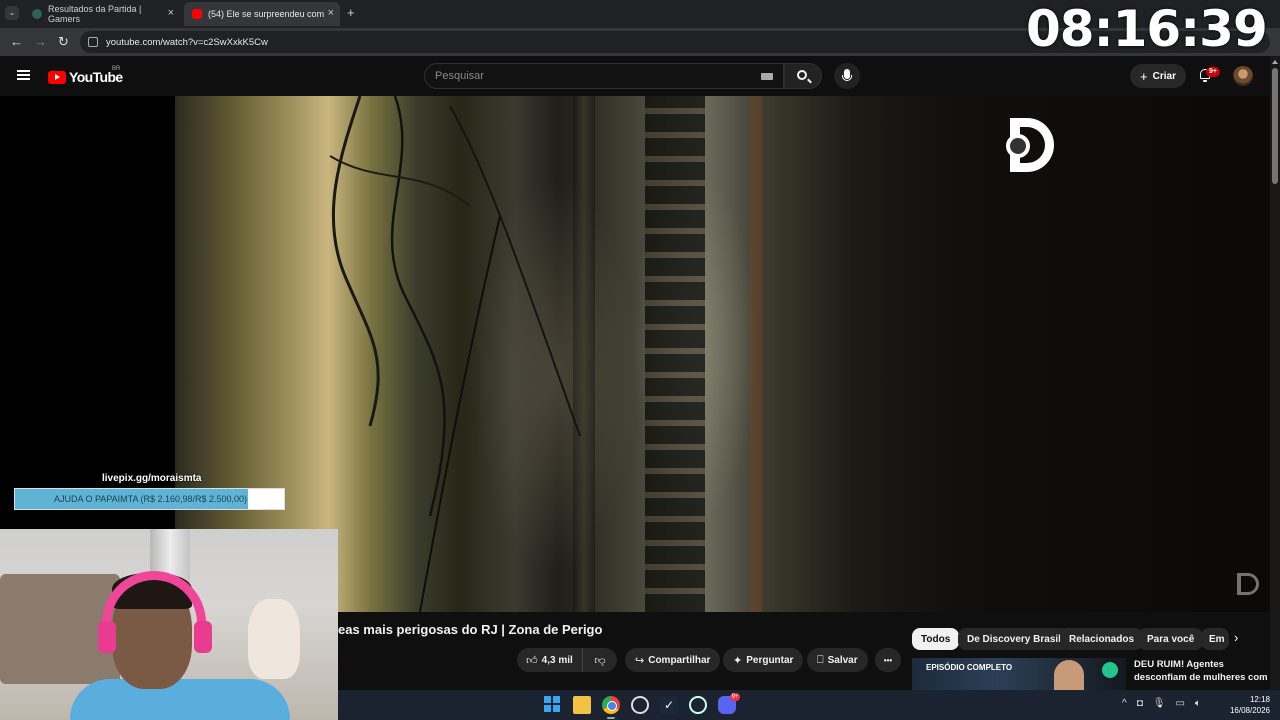  I want to click on streamer-figure, so click(180, 639).